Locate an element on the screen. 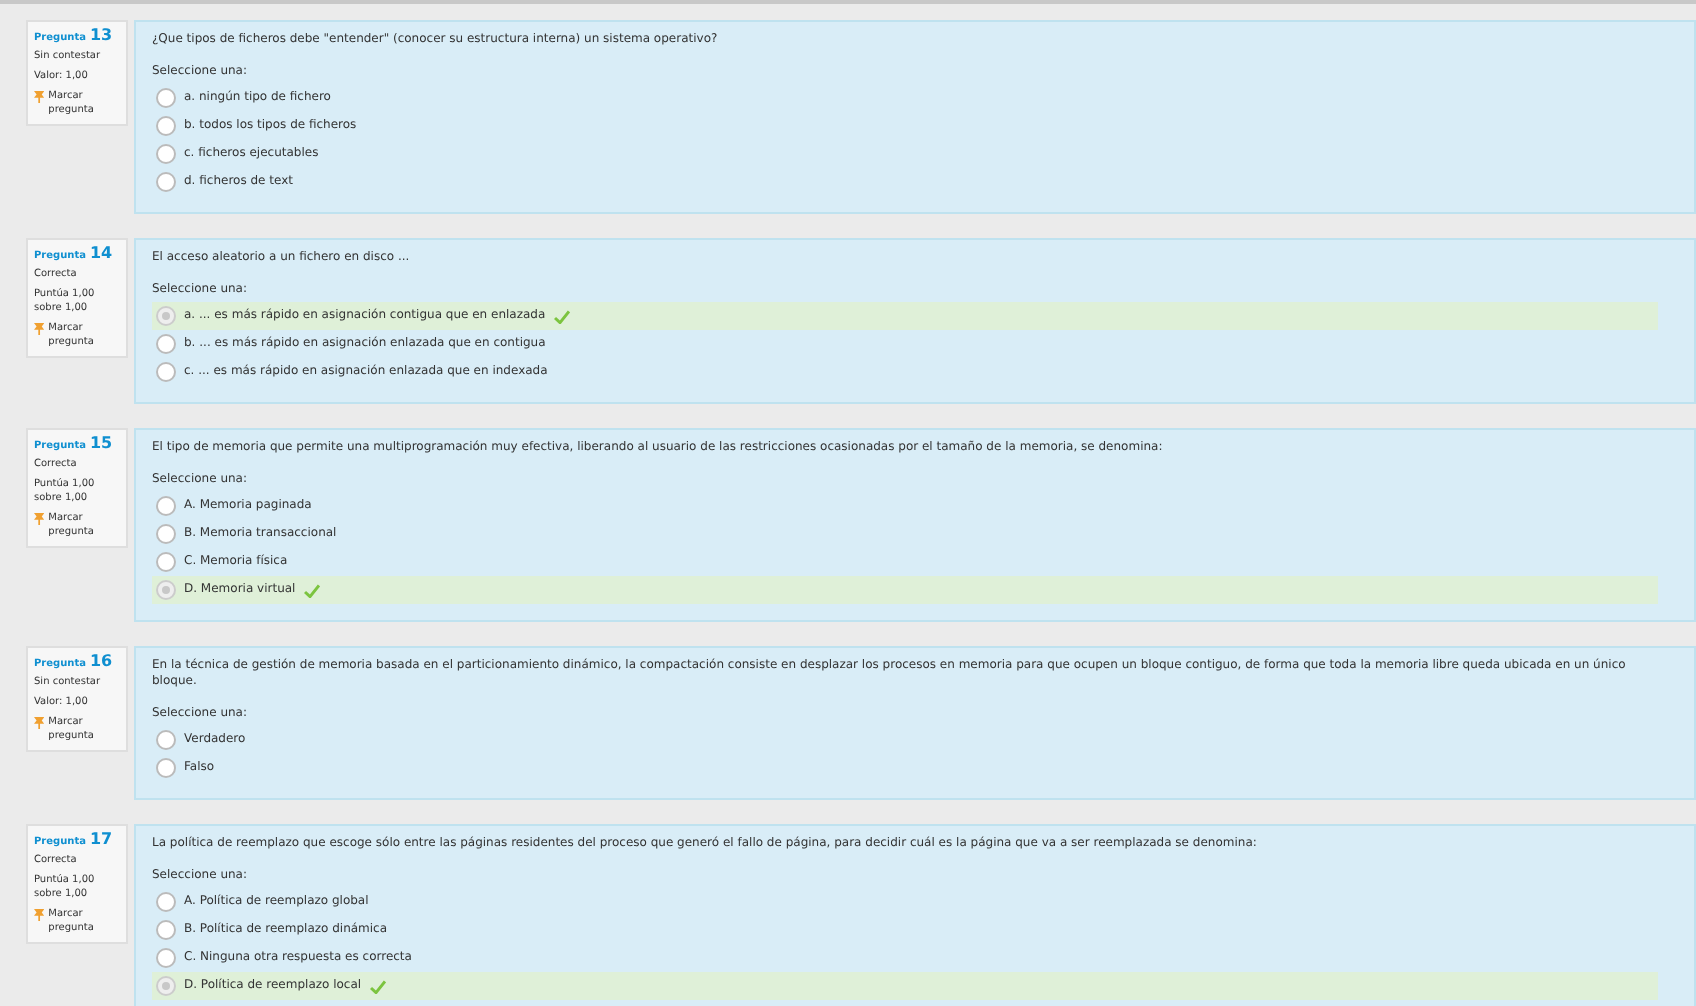 This screenshot has width=1696, height=1006. question-number: 13 is located at coordinates (101, 36).